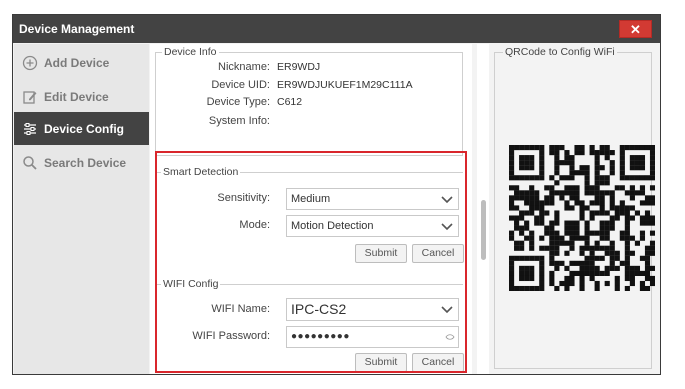  Describe the element at coordinates (345, 85) in the screenshot. I see `device-uid-value: ER9WDJUKUEF1M29C111A` at that location.